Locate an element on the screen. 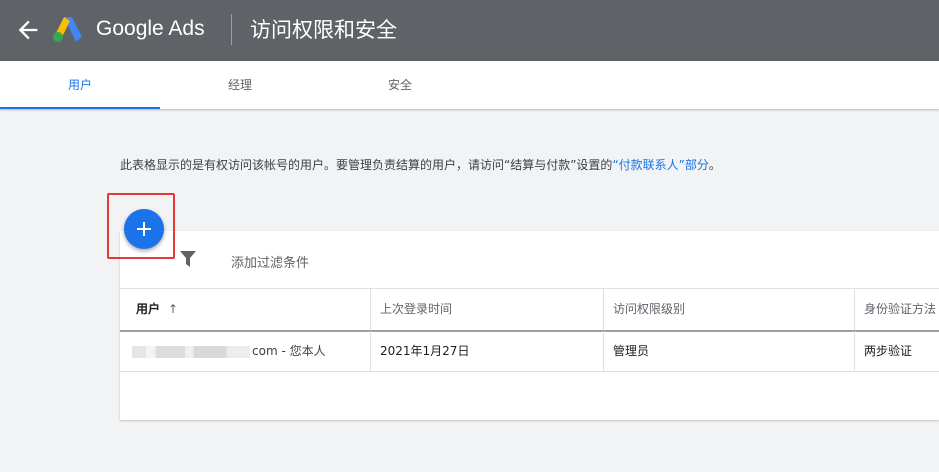 Image resolution: width=939 pixels, height=472 pixels. column-header-auth-method: 身份验证方法 is located at coordinates (896, 309).